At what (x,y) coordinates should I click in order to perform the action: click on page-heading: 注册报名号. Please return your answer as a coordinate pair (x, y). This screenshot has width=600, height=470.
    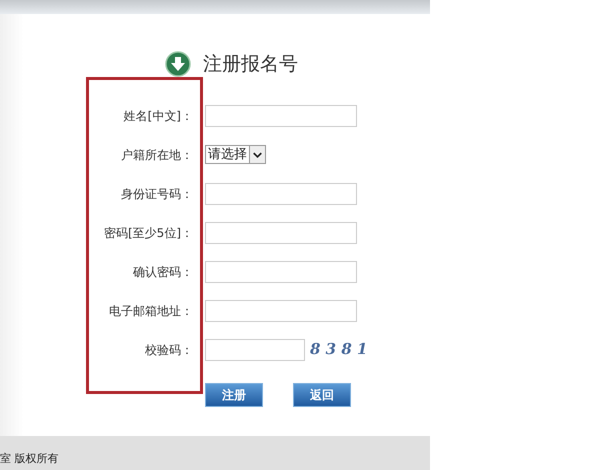
    Looking at the image, I should click on (250, 64).